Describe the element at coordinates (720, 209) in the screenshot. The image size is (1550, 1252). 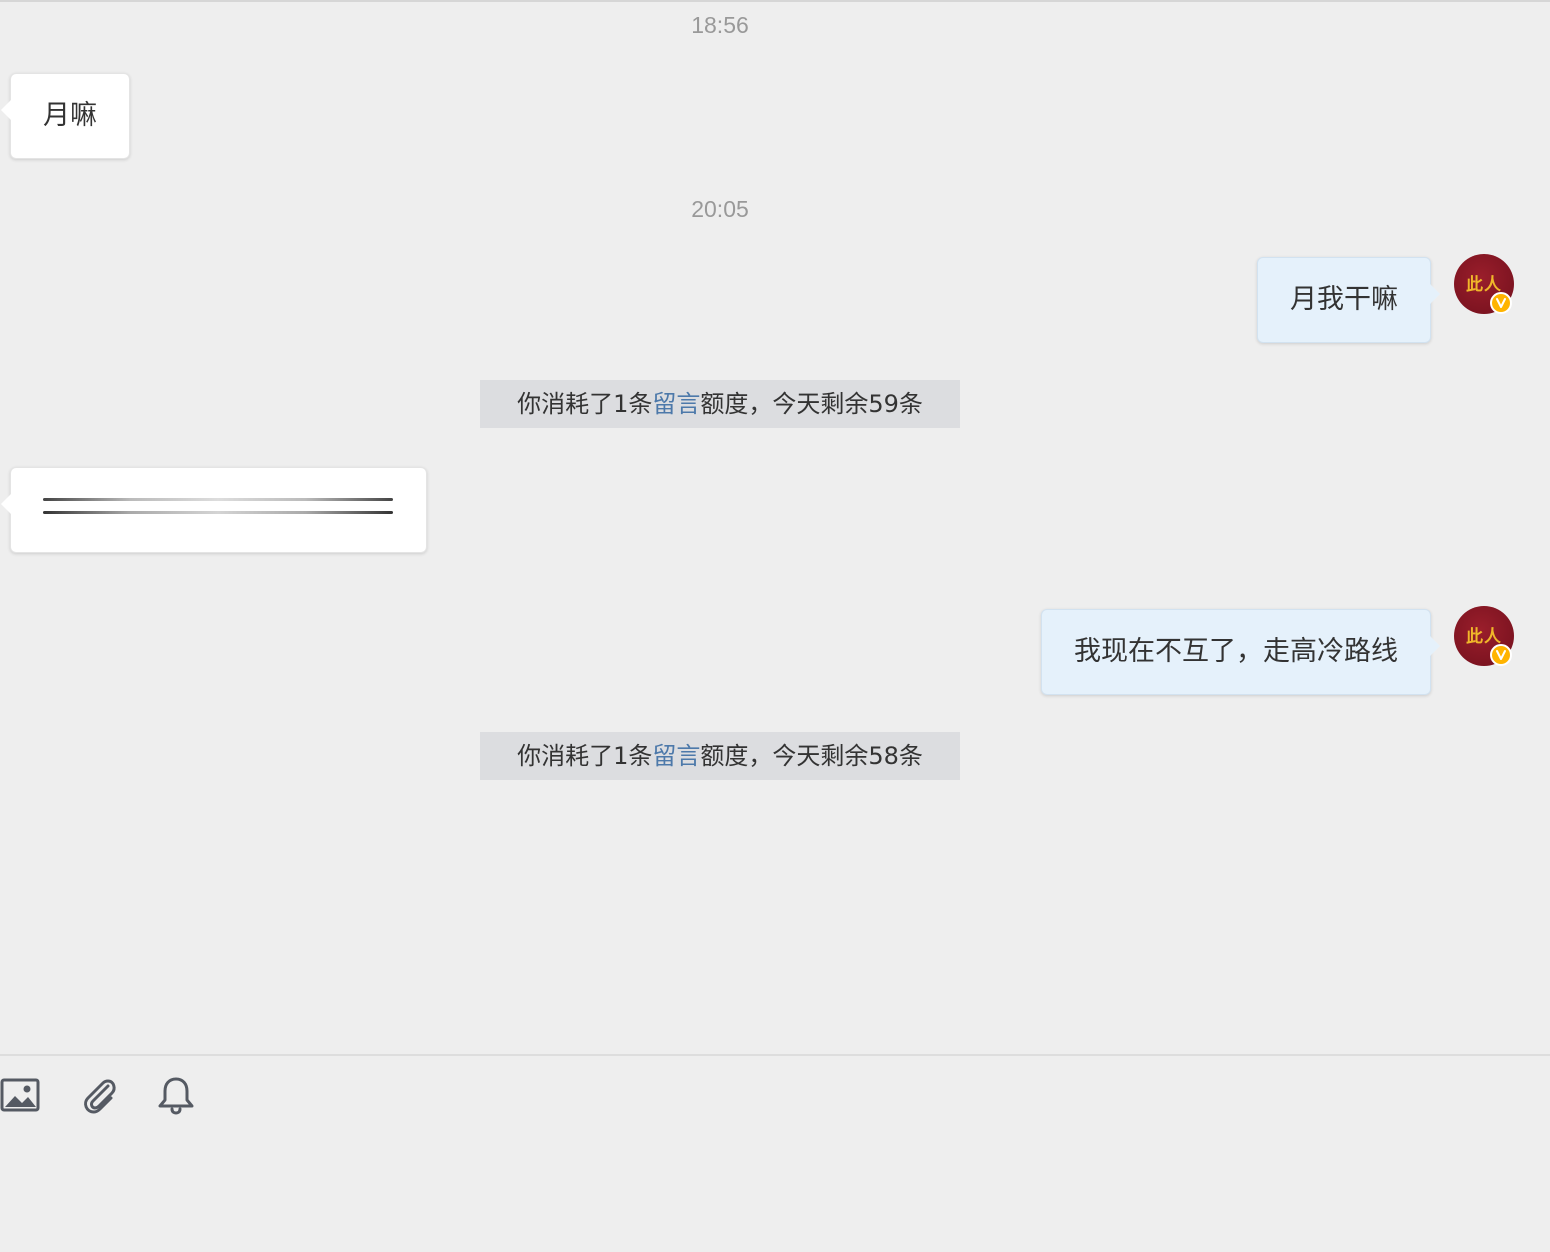
I see `timestamp: 20:05` at that location.